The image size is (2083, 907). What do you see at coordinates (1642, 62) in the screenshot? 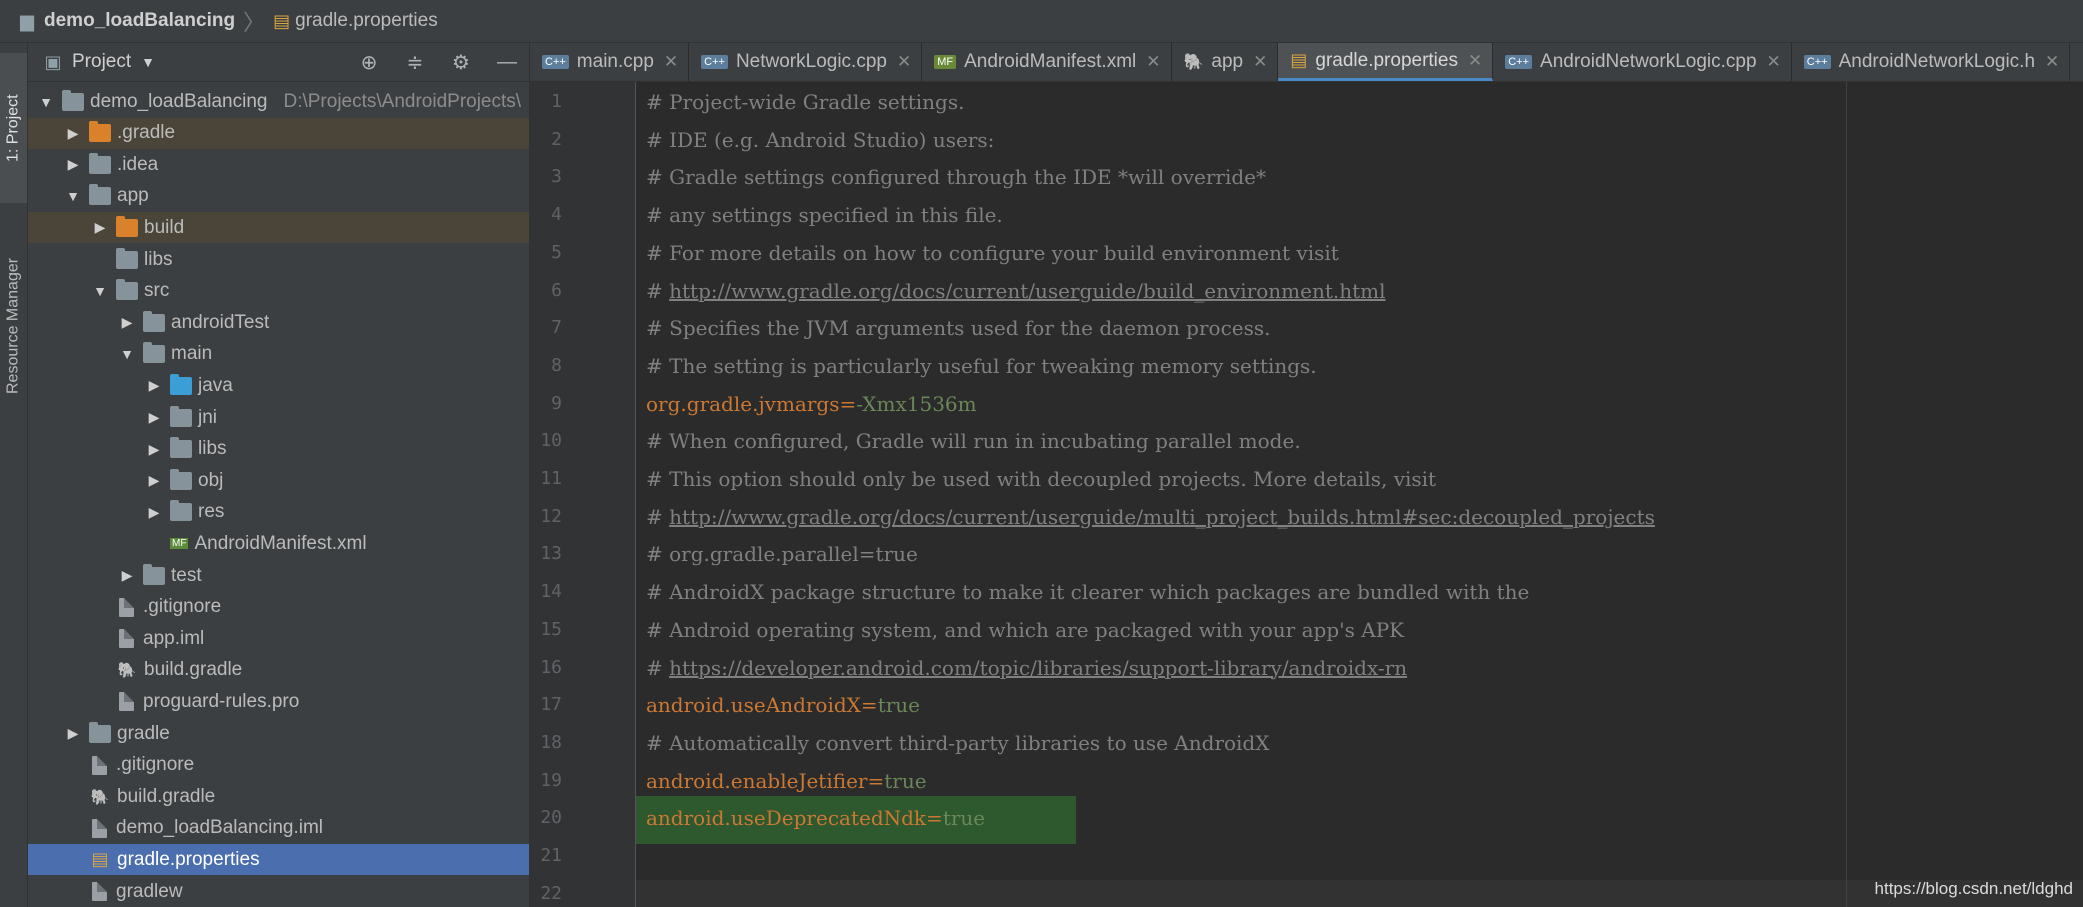
I see `editor-tab: C++ AndroidNetworkLogic.cpp ✕` at bounding box center [1642, 62].